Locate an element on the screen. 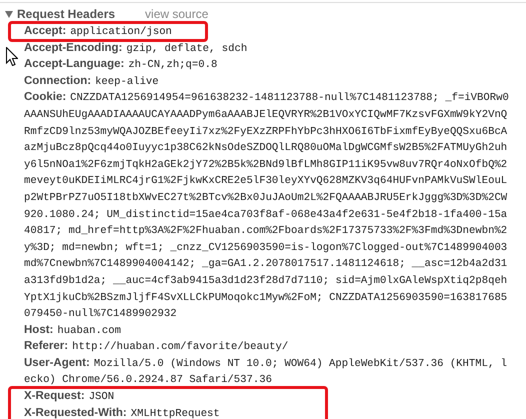 This screenshot has width=526, height=419. header-value: y%3D; md=newbn; wft=1; _cnzz_CV1256903590=is-logon%7Clogged-out%7C1489904003 is located at coordinates (266, 248).